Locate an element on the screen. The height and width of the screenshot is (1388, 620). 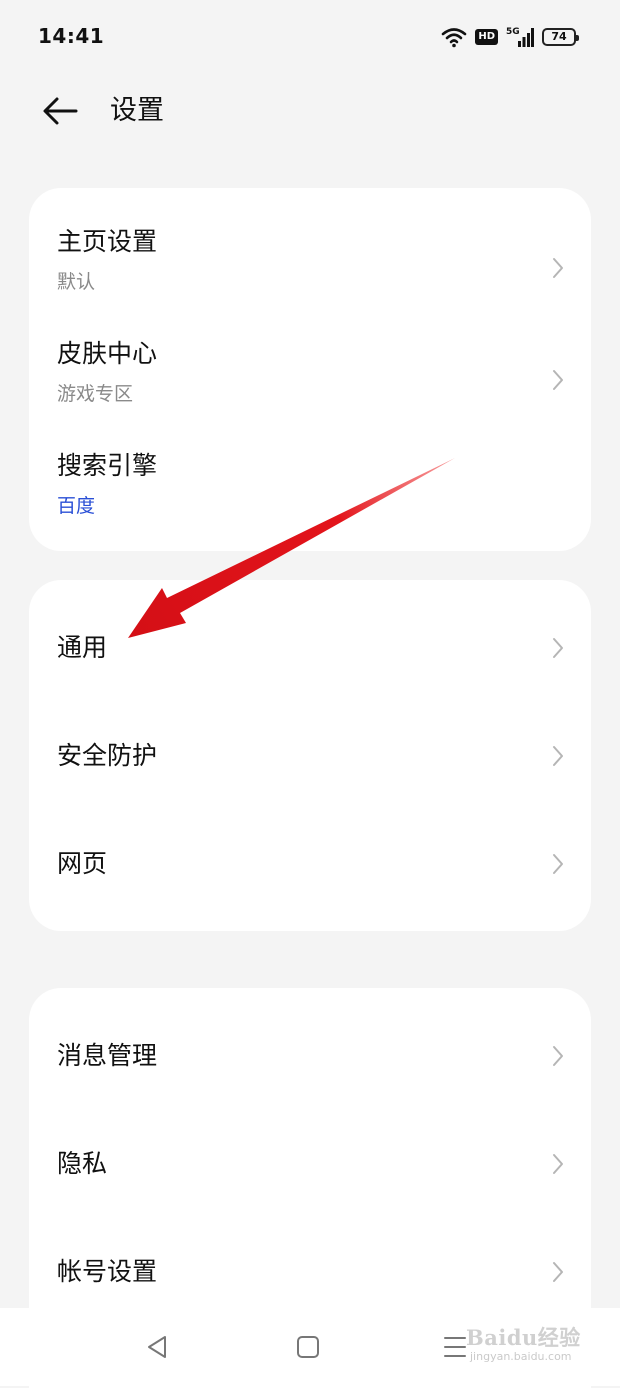
settings-item-skin-center: 皮肤中心 游戏专区 is located at coordinates (310, 378).